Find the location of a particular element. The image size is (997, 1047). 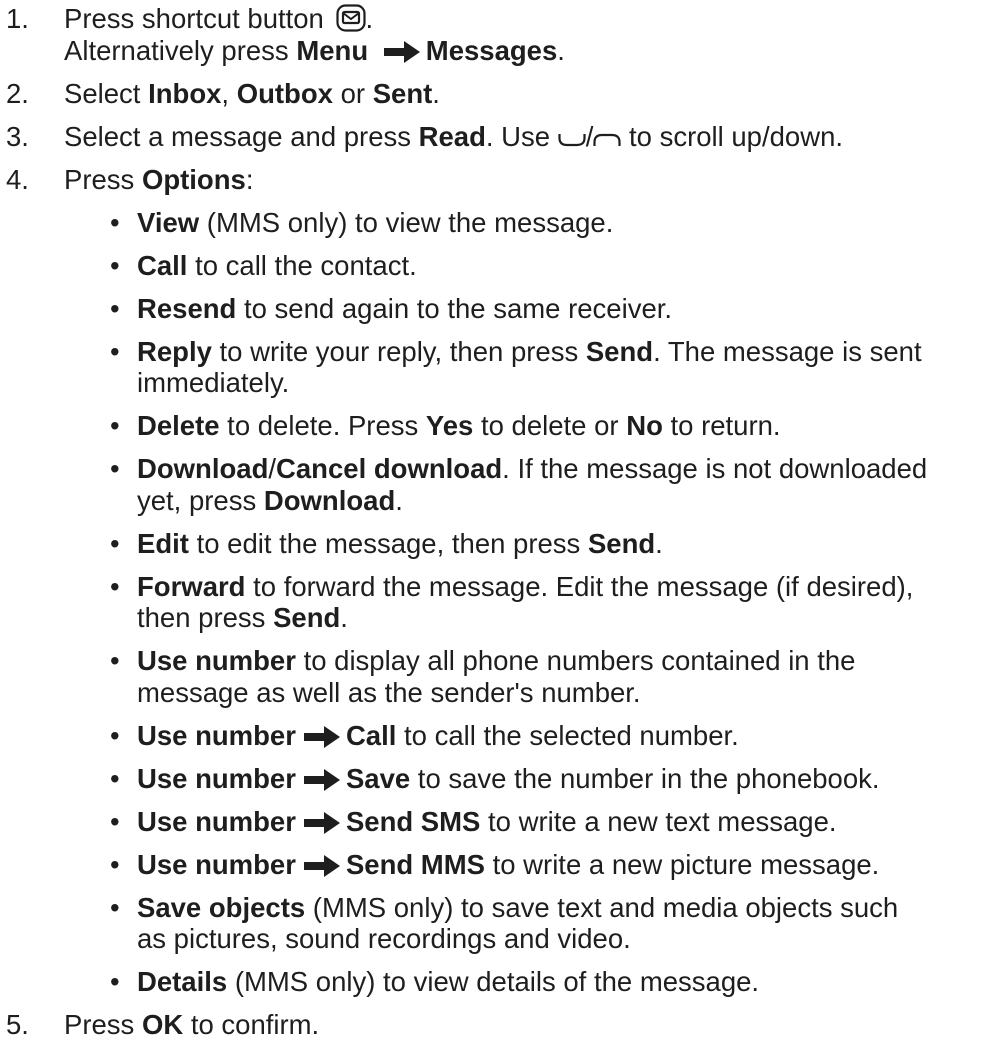

option-description: message as well as the sender's number. is located at coordinates (389, 692).